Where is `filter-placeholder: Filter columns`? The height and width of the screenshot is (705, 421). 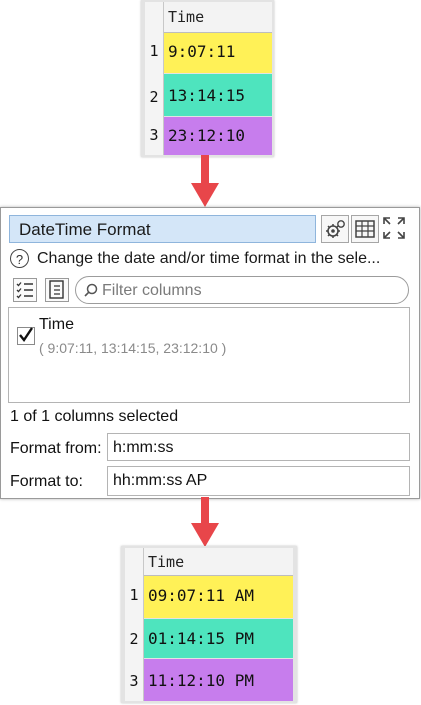 filter-placeholder: Filter columns is located at coordinates (152, 290).